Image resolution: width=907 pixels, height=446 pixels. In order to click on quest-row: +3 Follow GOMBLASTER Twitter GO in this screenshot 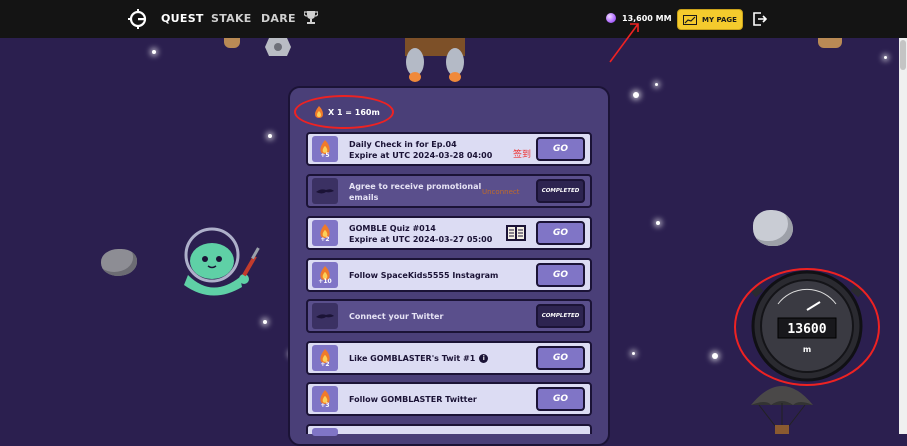, I will do `click(449, 399)`.